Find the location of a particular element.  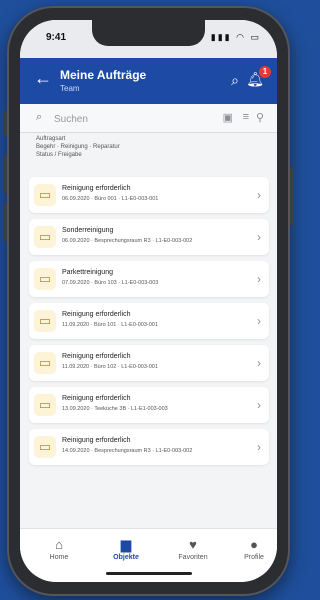

job-details: 11.09.2020 · Büro 102 · L1-E0-003-001 is located at coordinates (110, 367).